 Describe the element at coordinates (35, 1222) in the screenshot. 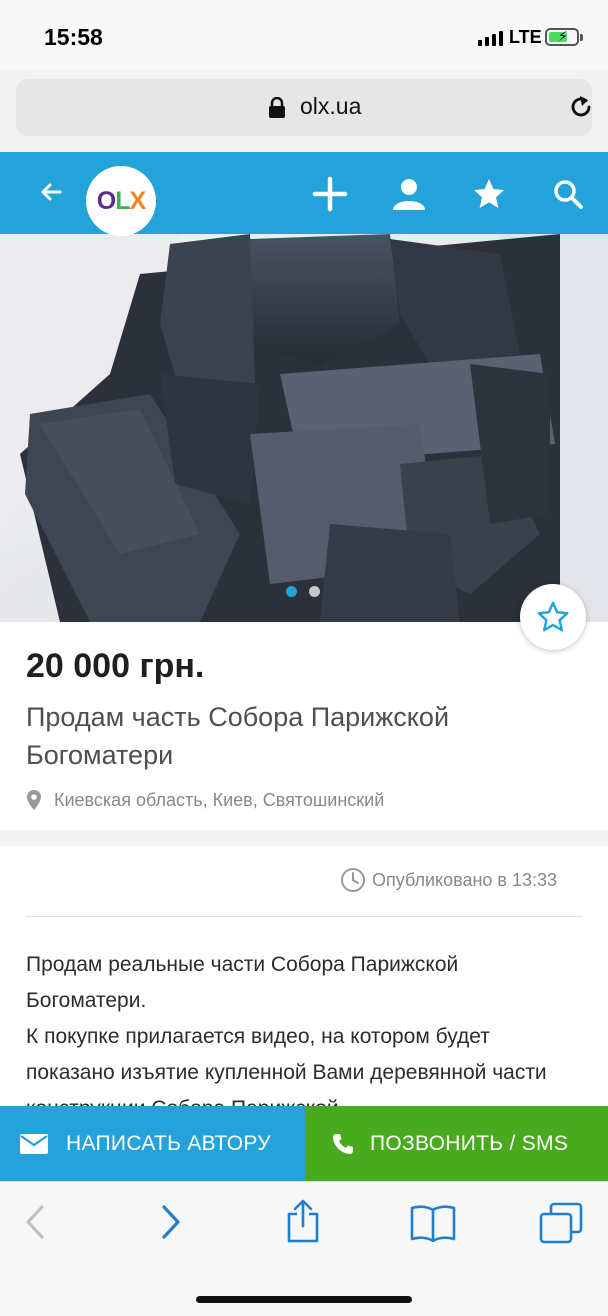

I see `browser-back-icon` at that location.